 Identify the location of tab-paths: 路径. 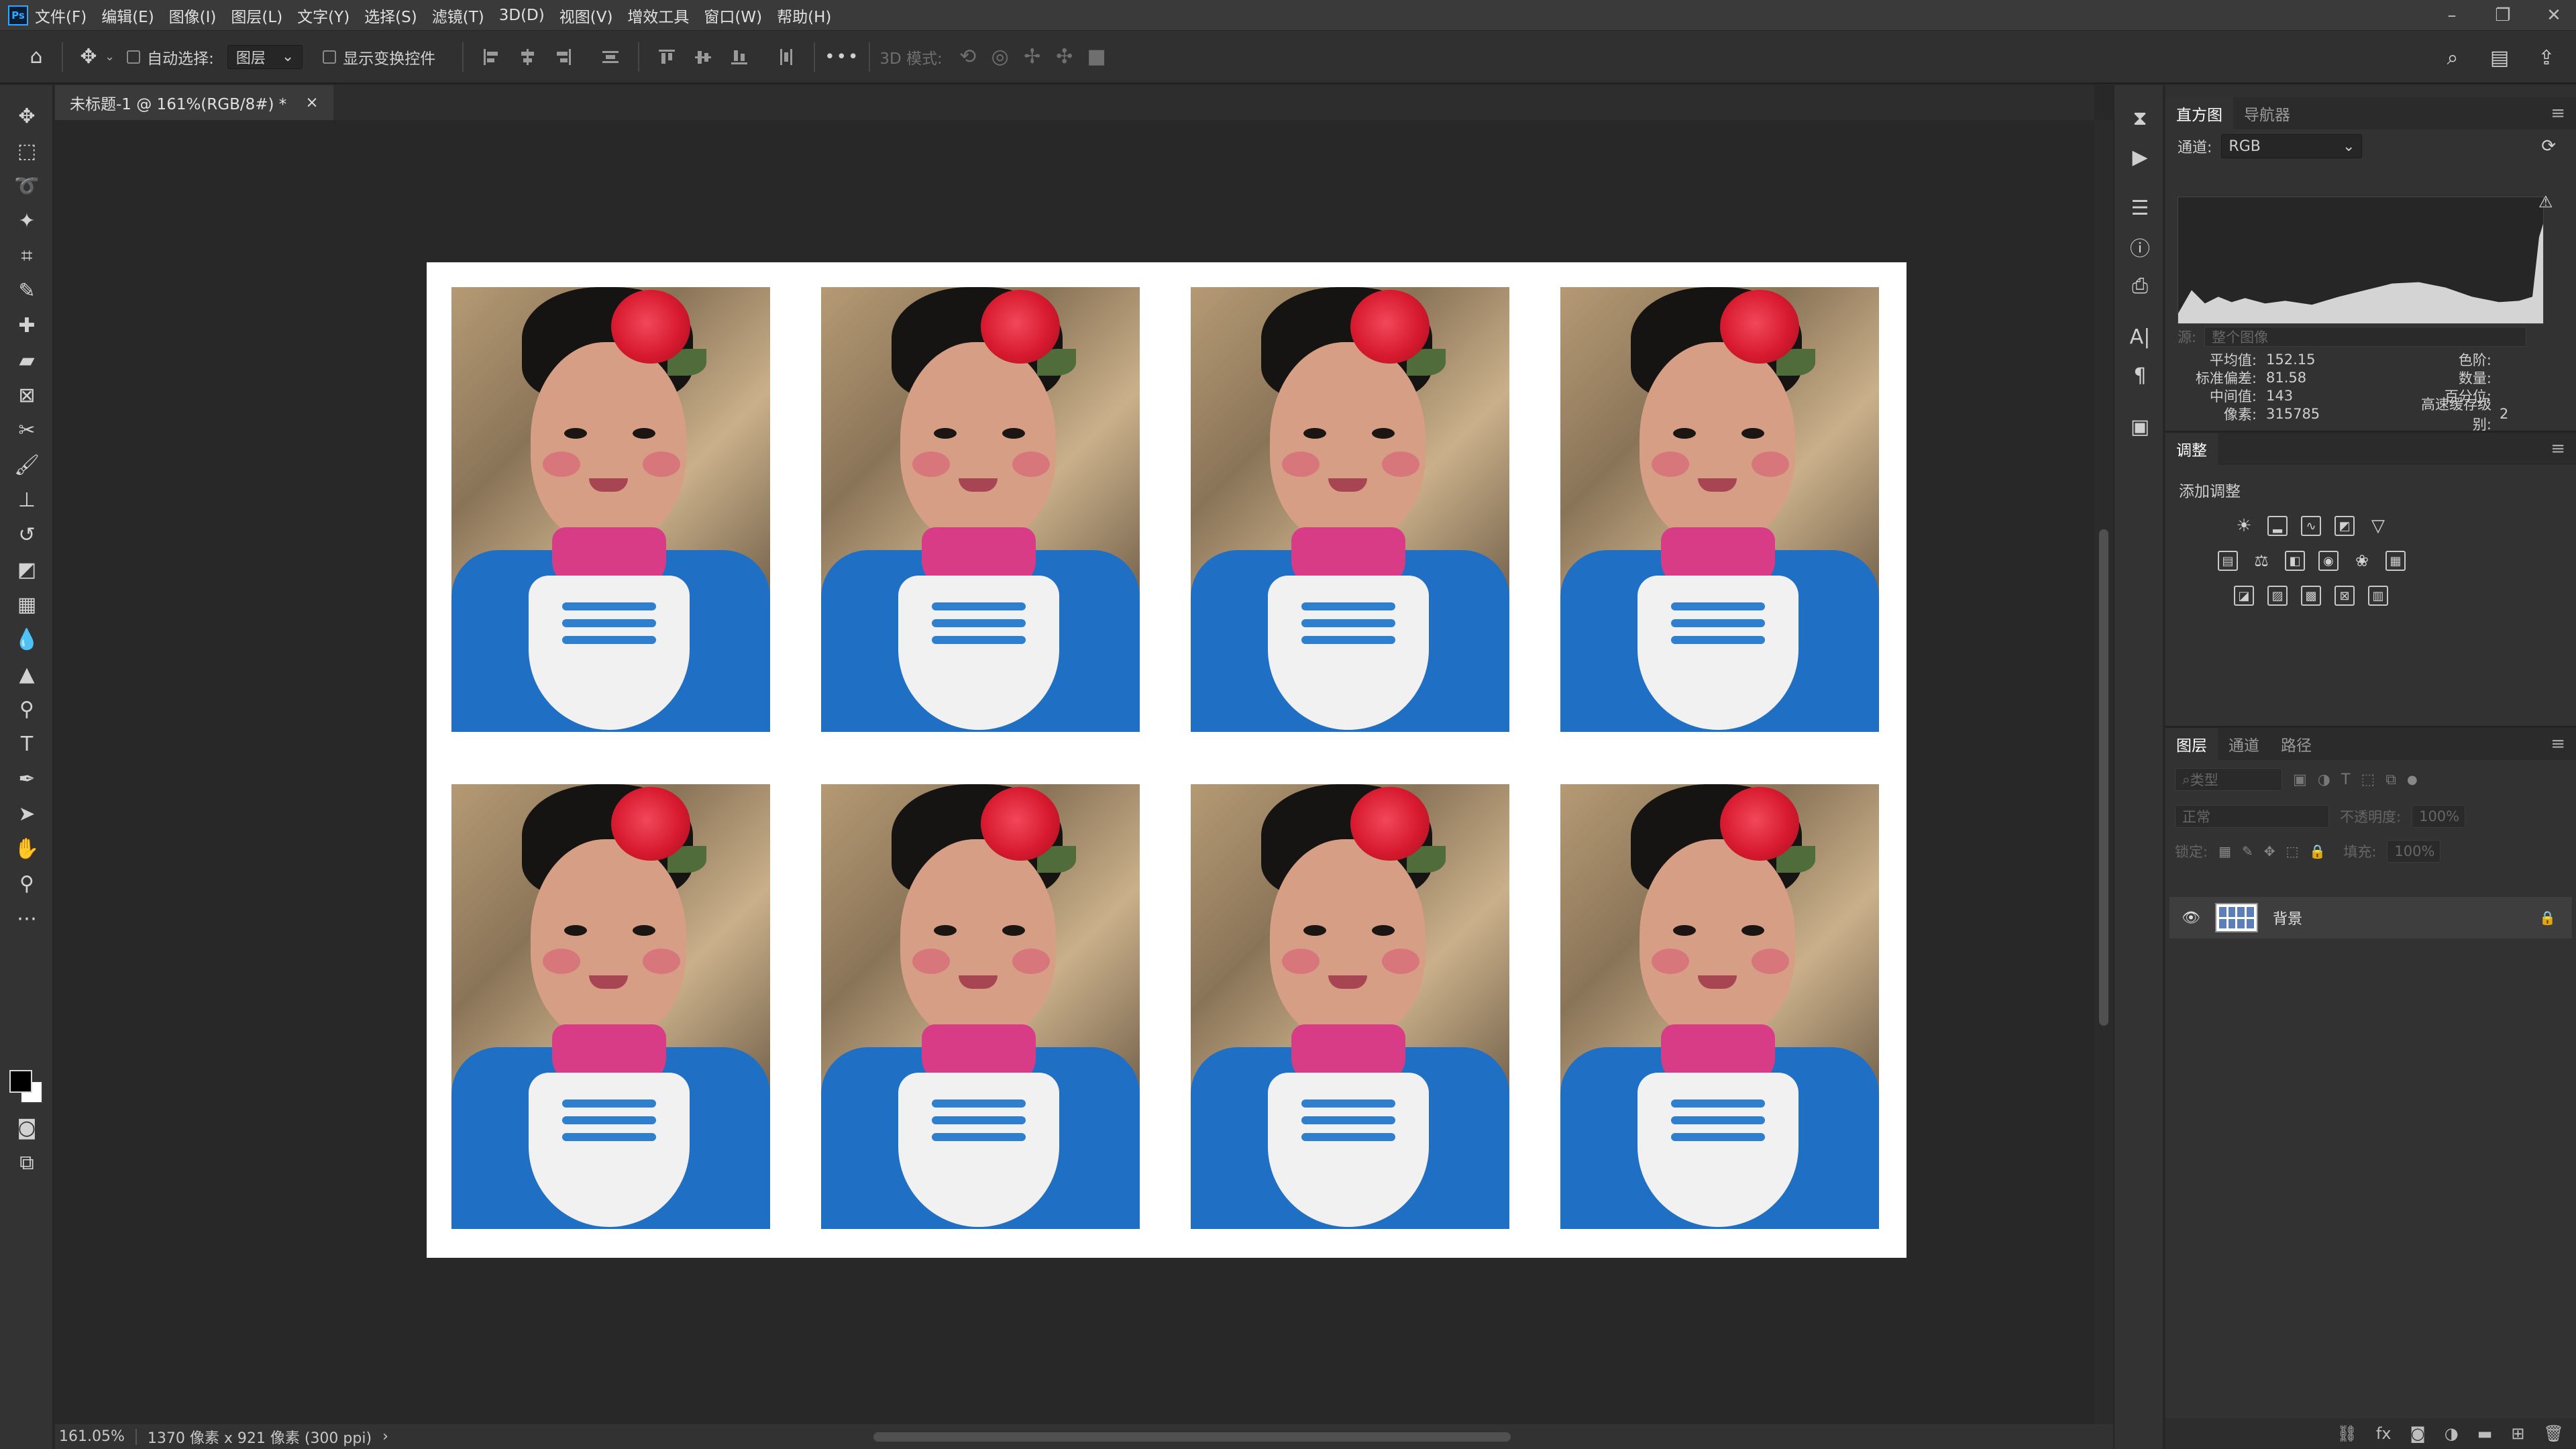
(2296, 744).